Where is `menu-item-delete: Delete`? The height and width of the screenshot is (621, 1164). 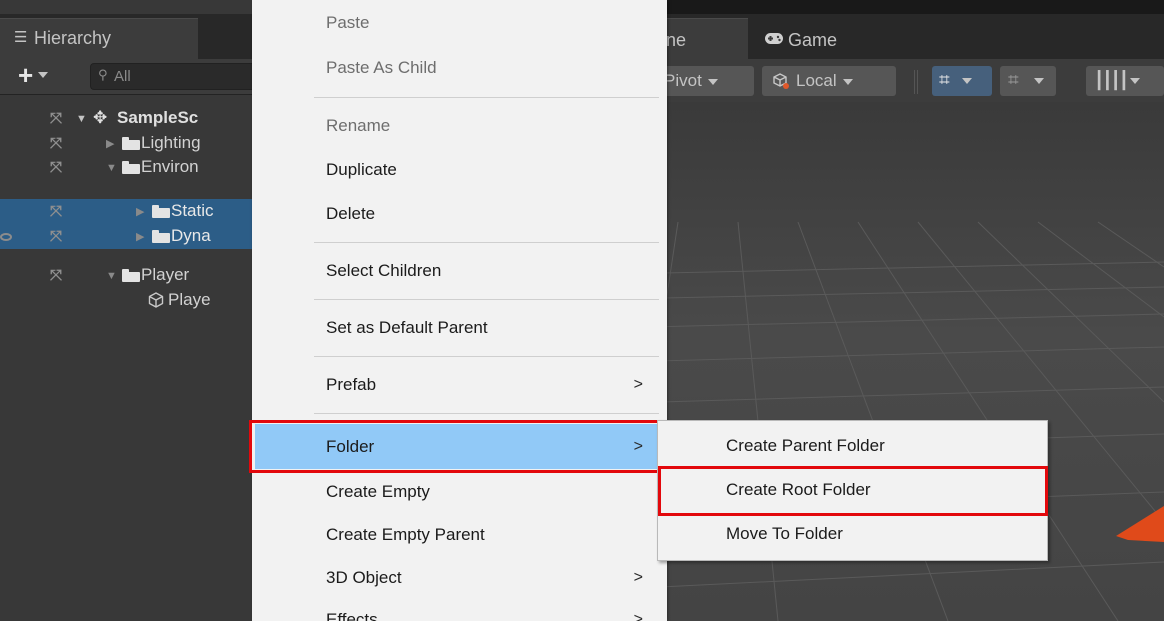
menu-item-delete: Delete is located at coordinates (457, 214).